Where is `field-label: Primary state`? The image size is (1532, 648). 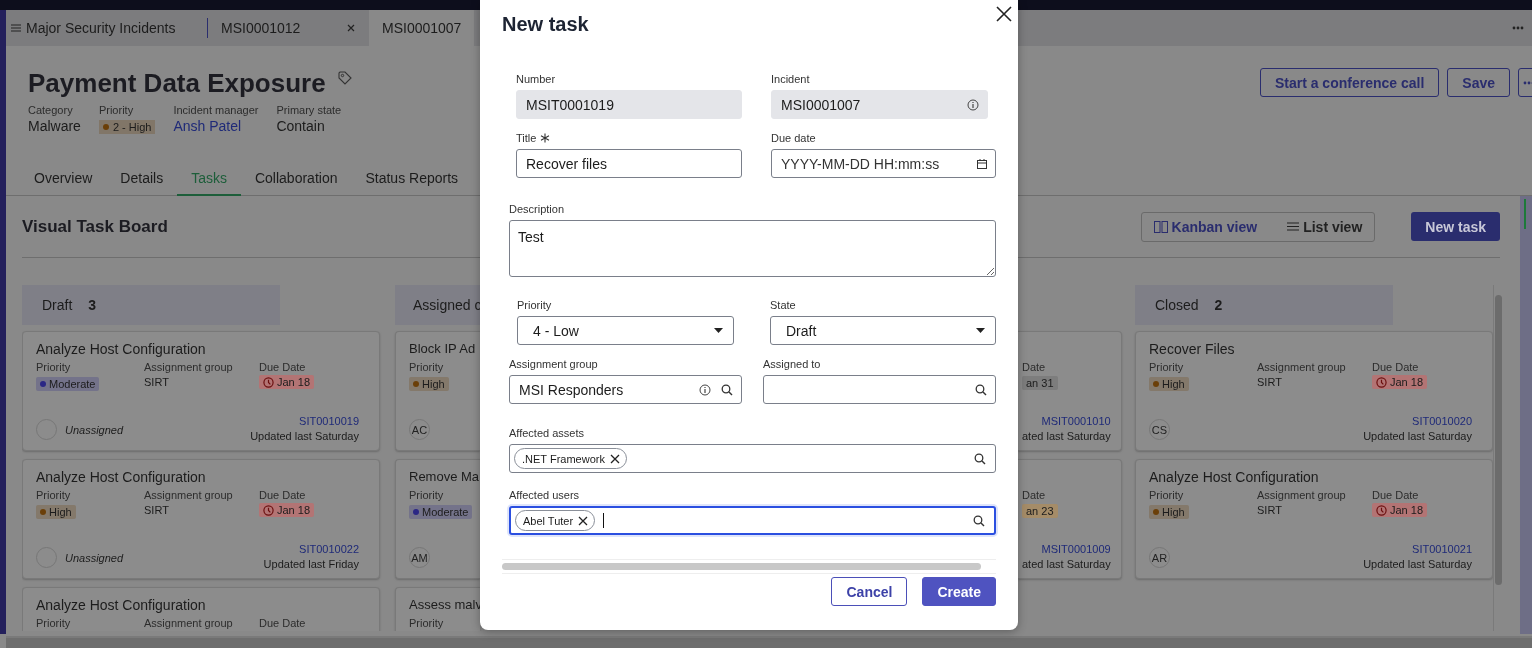 field-label: Primary state is located at coordinates (309, 110).